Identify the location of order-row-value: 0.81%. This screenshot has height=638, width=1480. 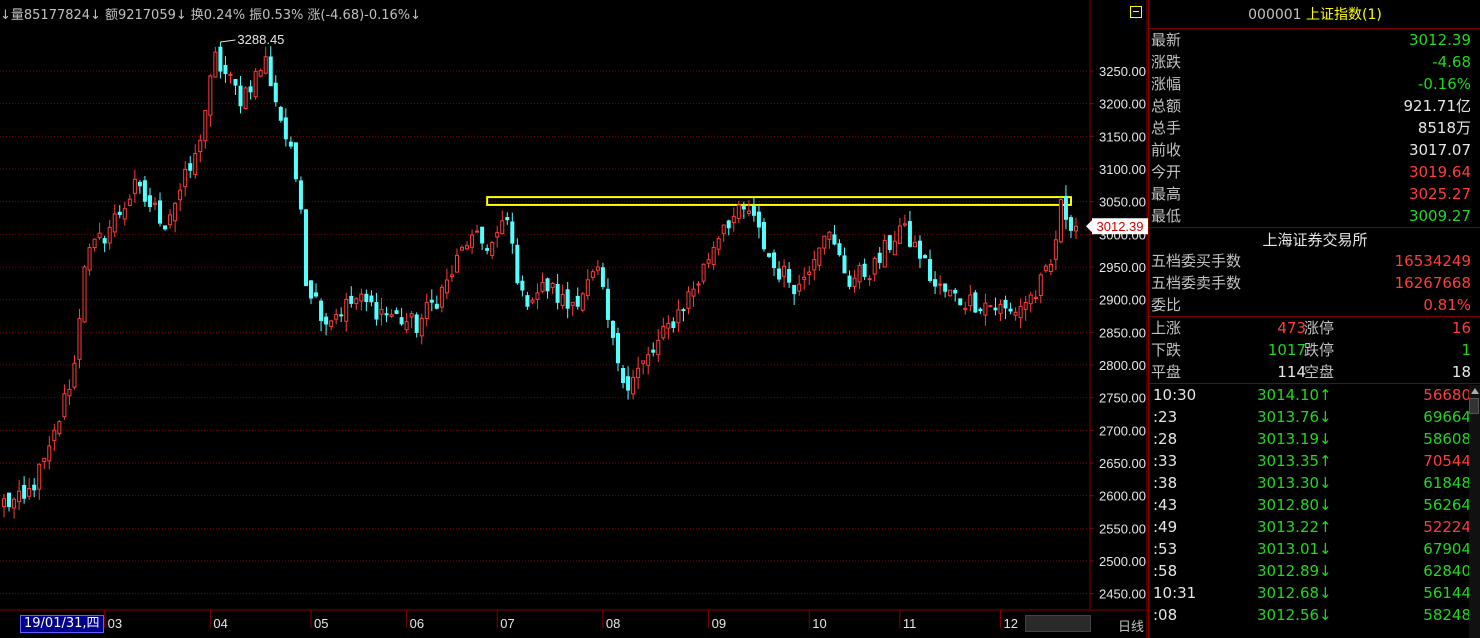
(1447, 305).